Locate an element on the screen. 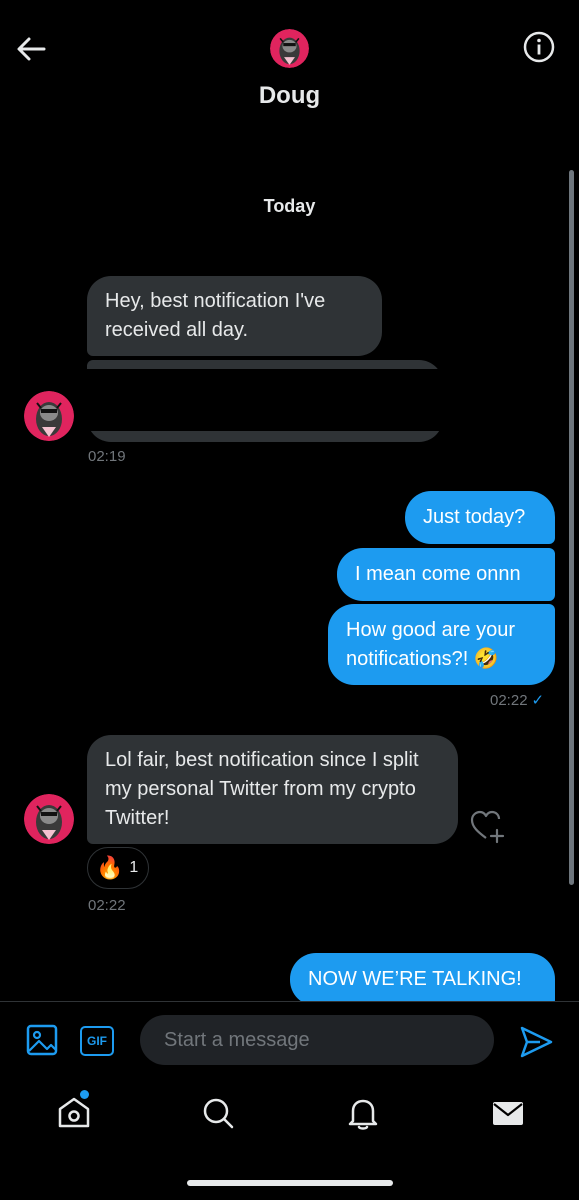  back-button is located at coordinates (31, 49).